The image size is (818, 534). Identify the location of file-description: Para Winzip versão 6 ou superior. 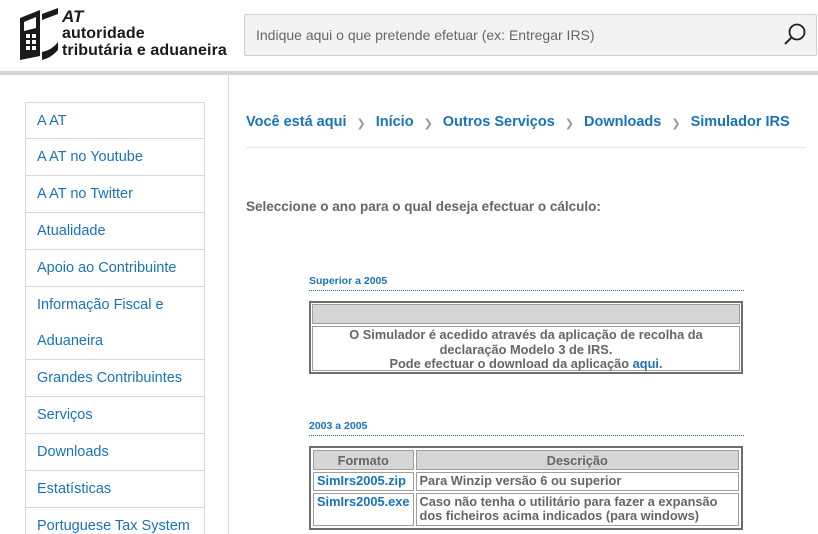
(577, 481).